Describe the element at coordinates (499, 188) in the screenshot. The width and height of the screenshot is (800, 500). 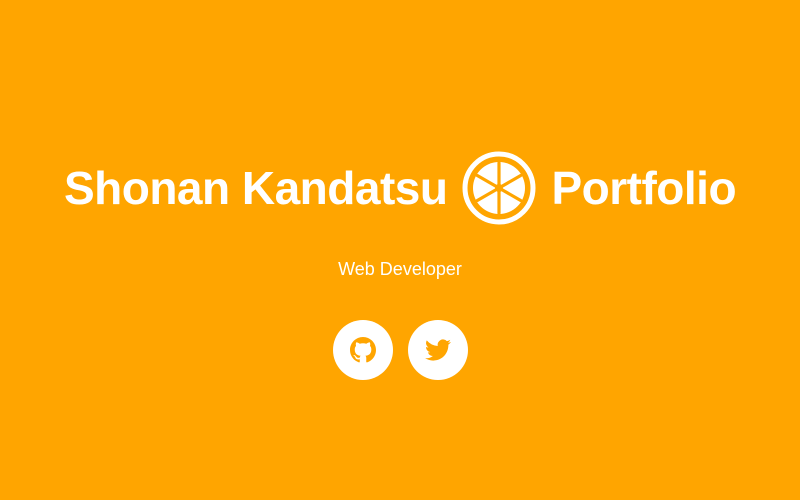
I see `orange-slice-icon` at that location.